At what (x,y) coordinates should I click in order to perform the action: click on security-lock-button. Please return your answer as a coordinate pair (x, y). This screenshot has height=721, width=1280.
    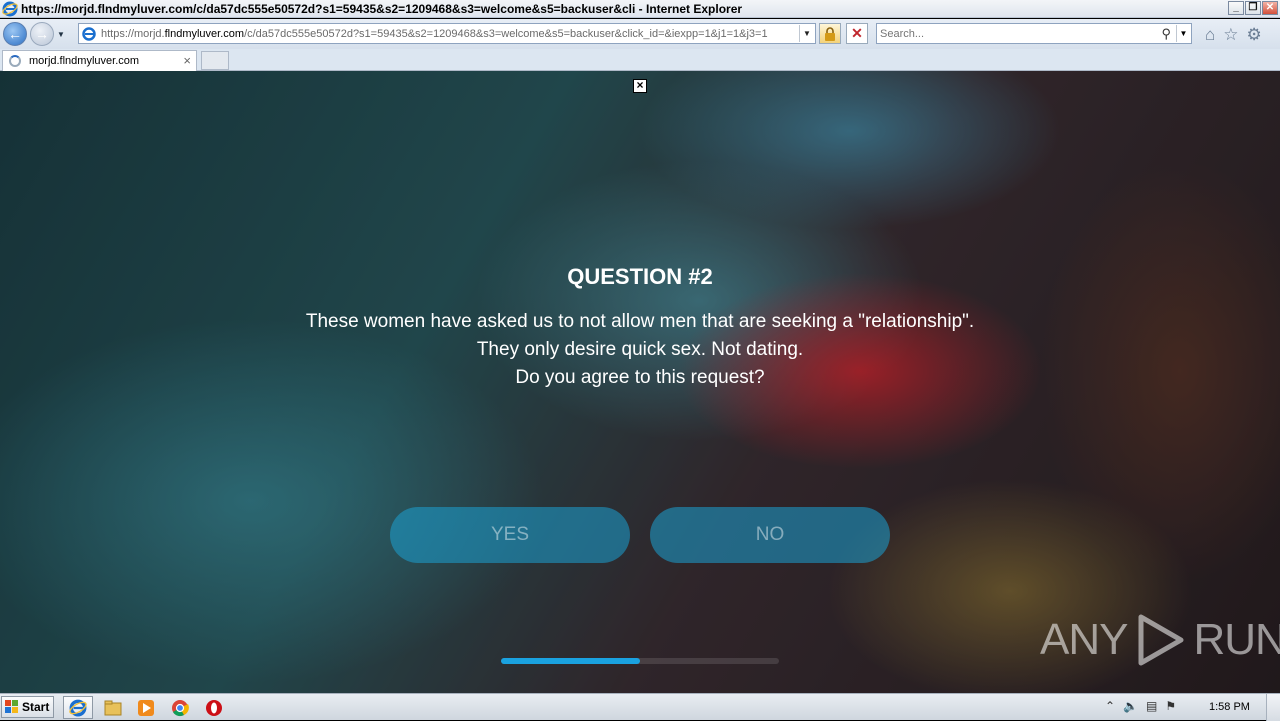
    Looking at the image, I should click on (830, 33).